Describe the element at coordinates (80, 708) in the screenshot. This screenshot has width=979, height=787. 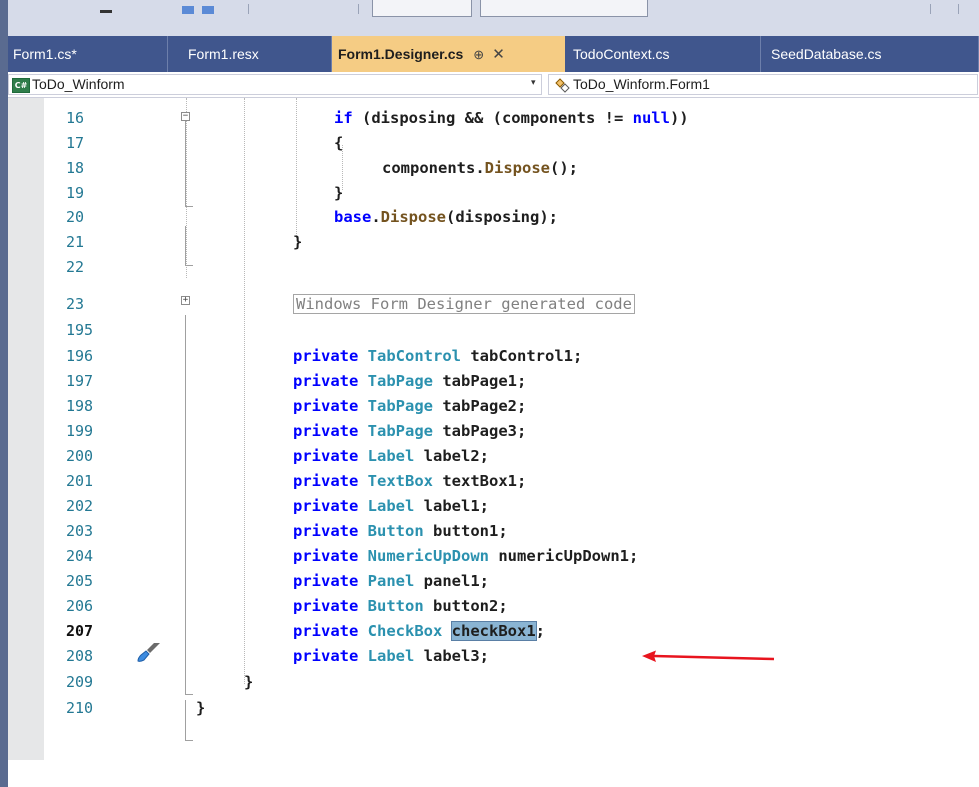
I see `line-number: 210` at that location.